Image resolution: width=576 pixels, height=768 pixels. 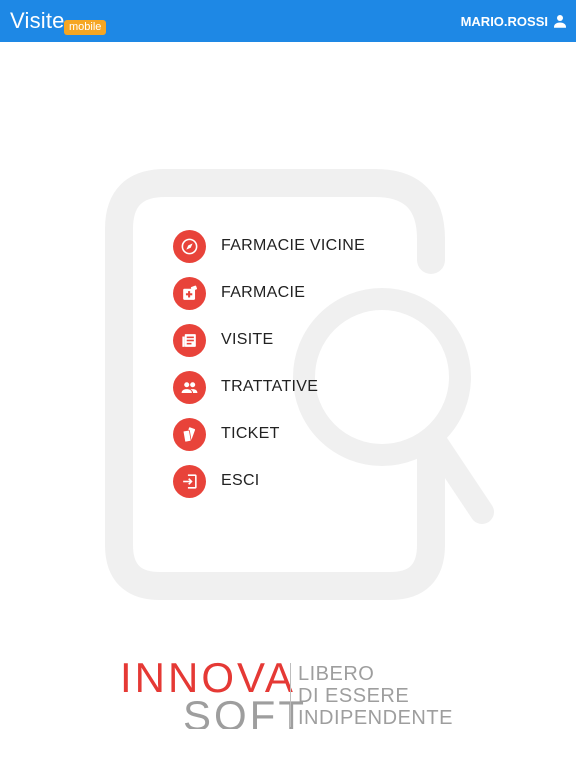 I want to click on menu-item-farmacie-vicine: FARMACIE VICINE, so click(x=293, y=246).